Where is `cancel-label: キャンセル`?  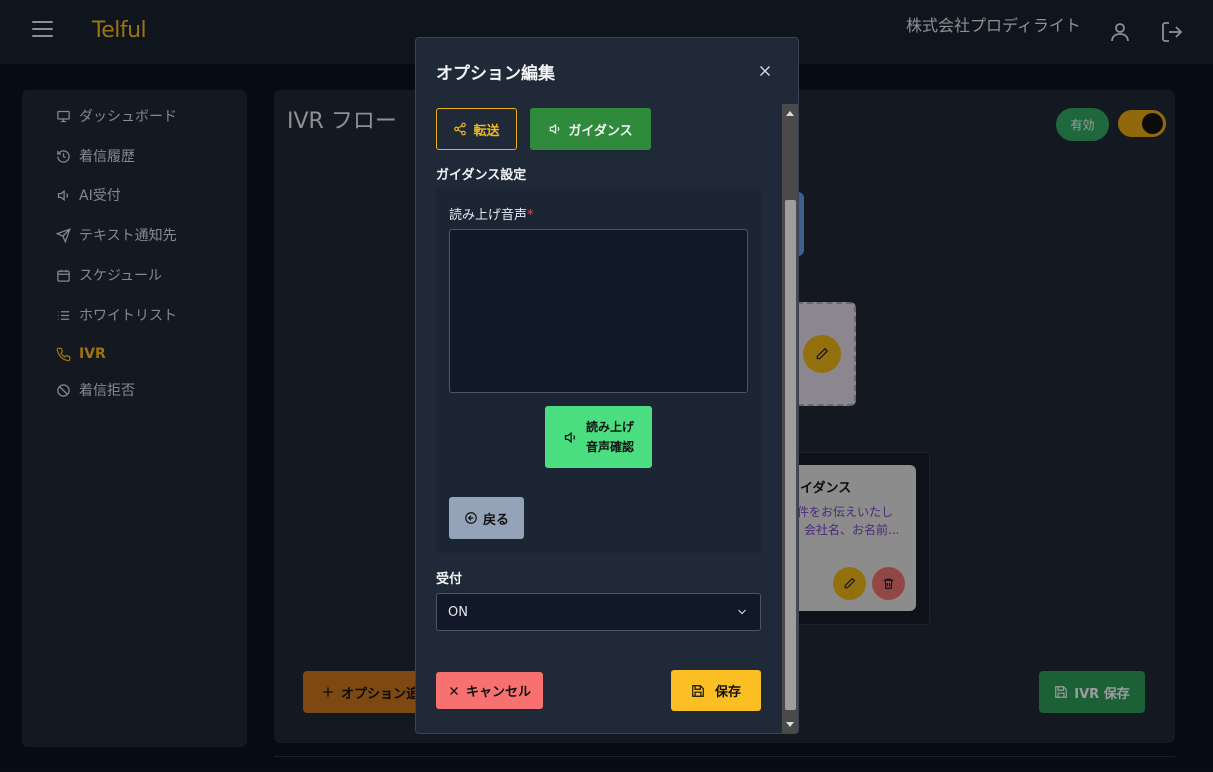 cancel-label: キャンセル is located at coordinates (498, 692).